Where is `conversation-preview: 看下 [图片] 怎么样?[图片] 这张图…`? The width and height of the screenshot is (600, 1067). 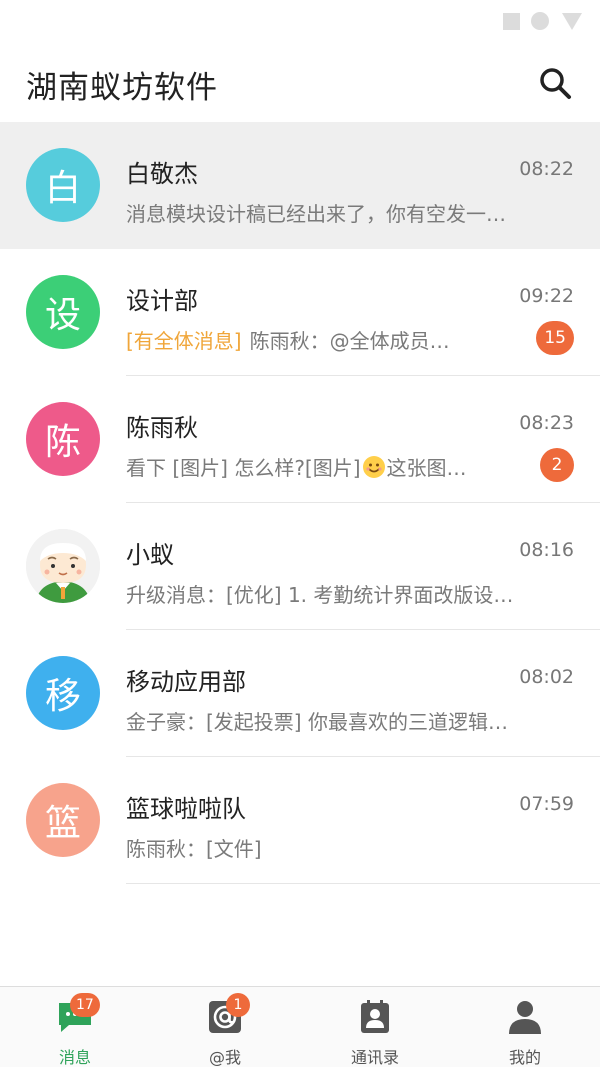
conversation-preview: 看下 [图片] 怎么样?[图片] 这张图… is located at coordinates (326, 466).